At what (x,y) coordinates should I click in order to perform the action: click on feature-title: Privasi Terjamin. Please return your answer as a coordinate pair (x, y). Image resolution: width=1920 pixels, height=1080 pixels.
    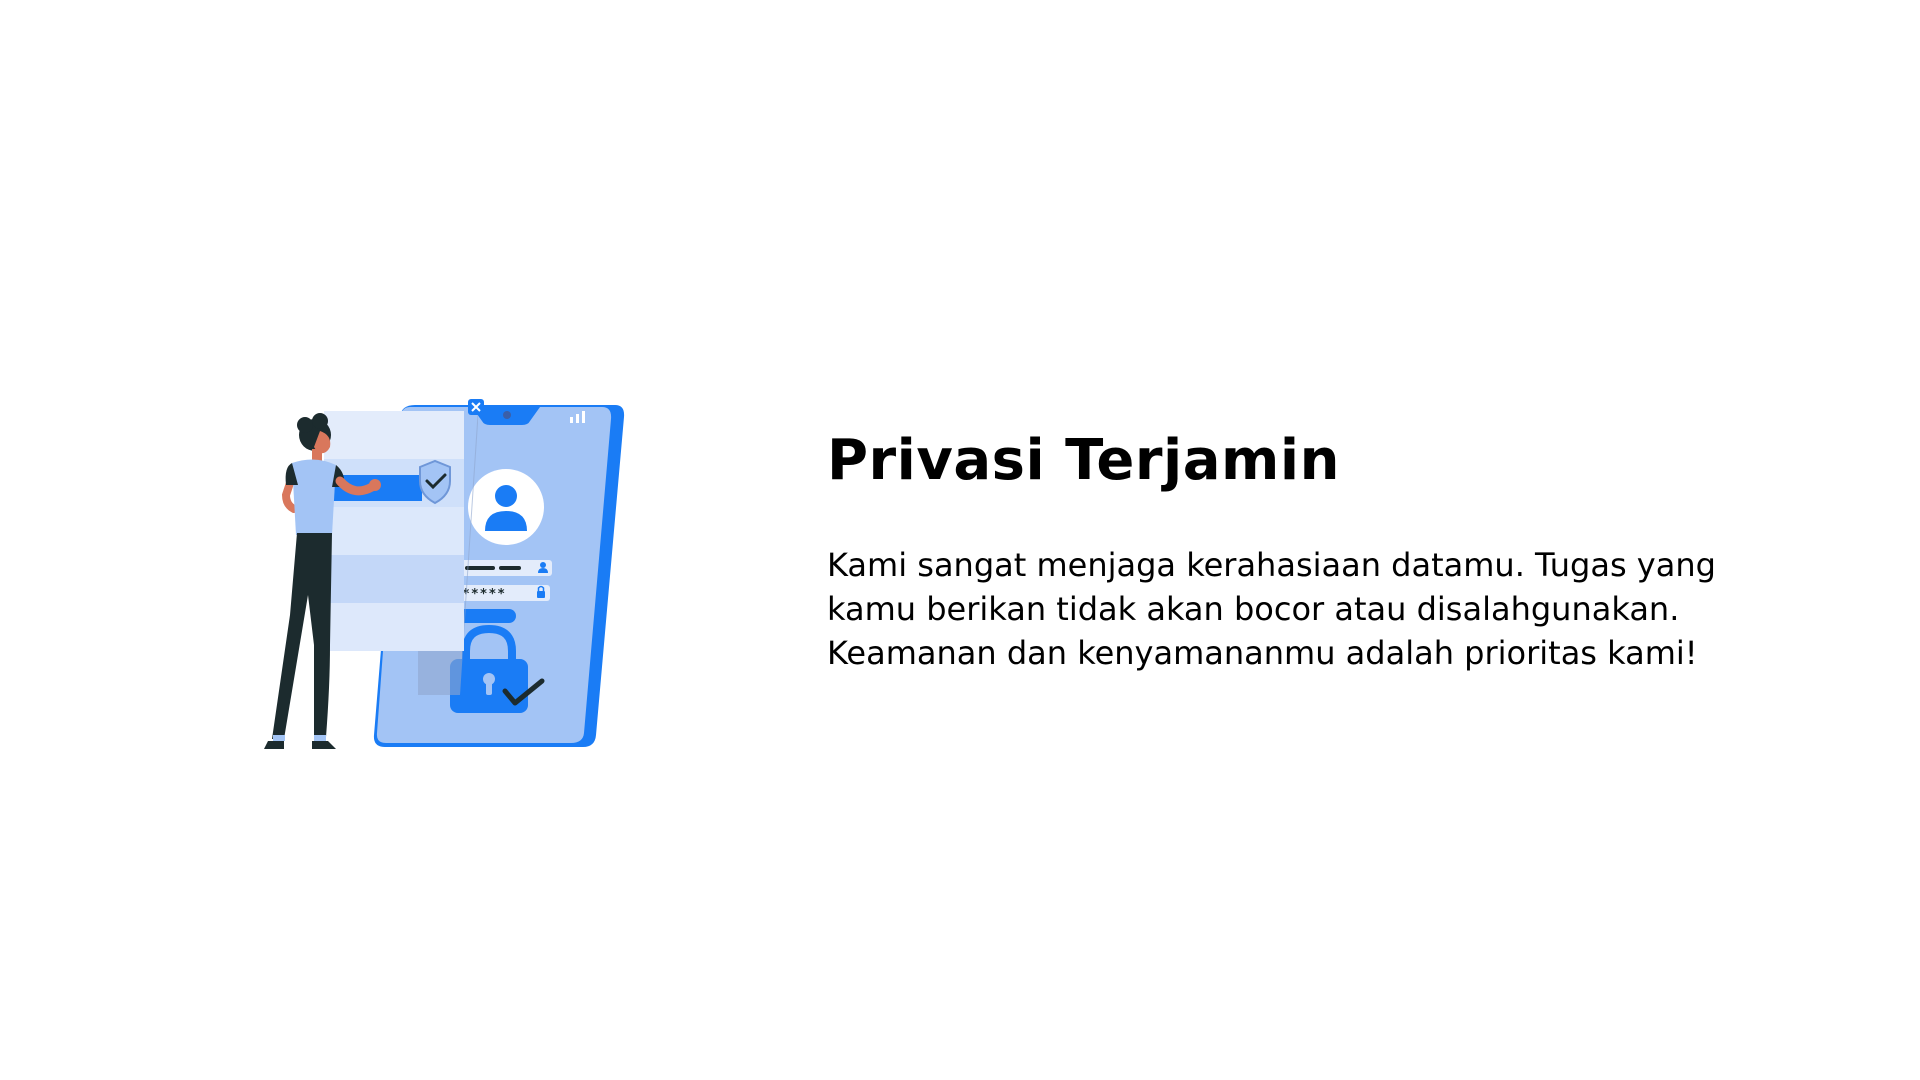
    Looking at the image, I should click on (1083, 460).